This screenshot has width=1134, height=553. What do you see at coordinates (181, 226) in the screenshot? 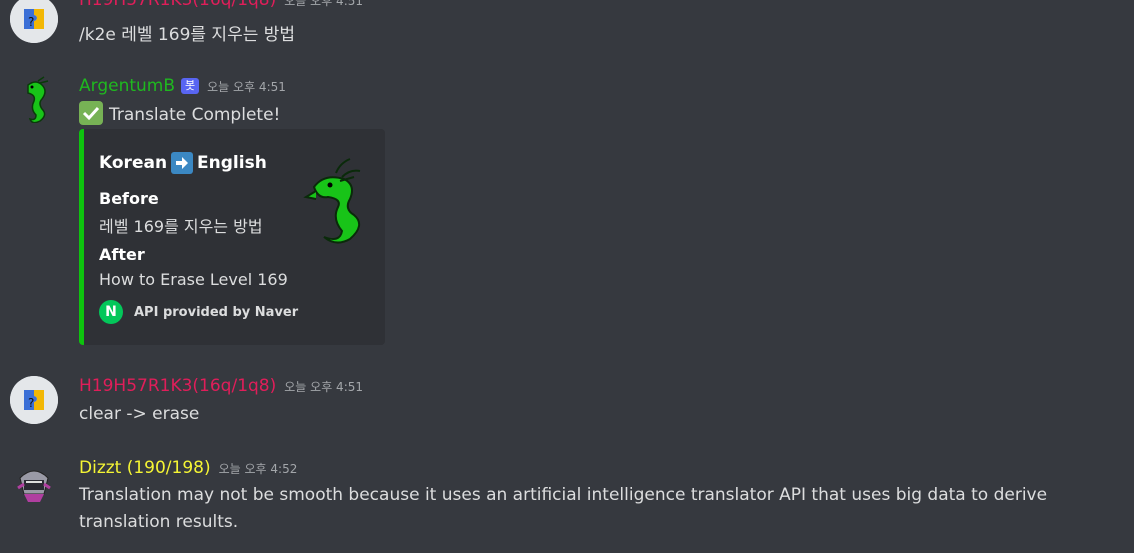
I see `field-before-value: 레벨 169를 지우는 방법` at bounding box center [181, 226].